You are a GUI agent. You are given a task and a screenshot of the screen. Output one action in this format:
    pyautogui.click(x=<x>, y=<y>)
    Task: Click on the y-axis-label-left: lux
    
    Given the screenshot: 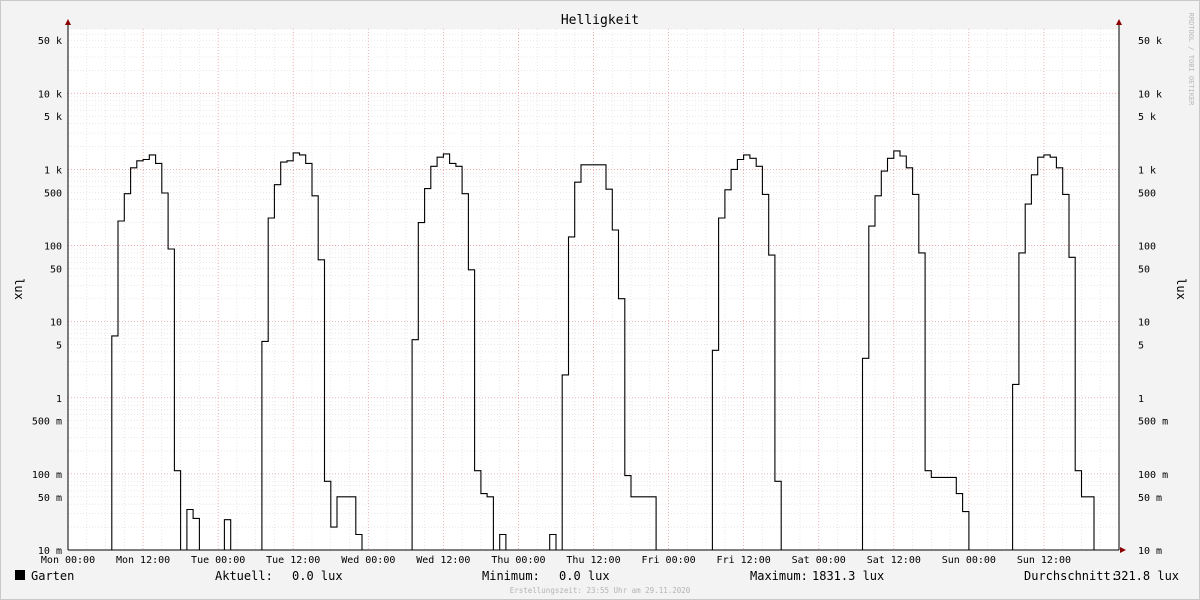 What is the action you would take?
    pyautogui.click(x=19, y=289)
    